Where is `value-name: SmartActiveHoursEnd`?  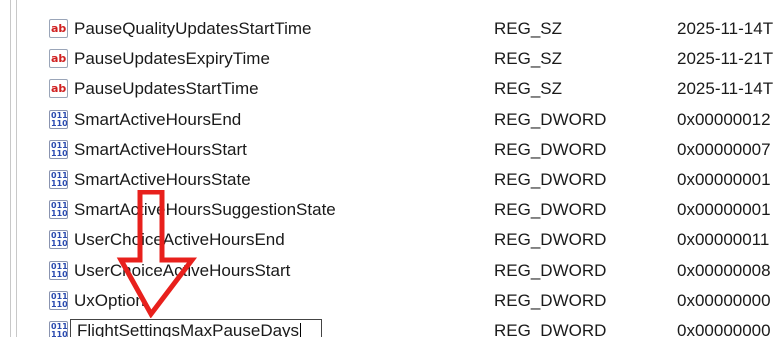
value-name: SmartActiveHoursEnd is located at coordinates (158, 119).